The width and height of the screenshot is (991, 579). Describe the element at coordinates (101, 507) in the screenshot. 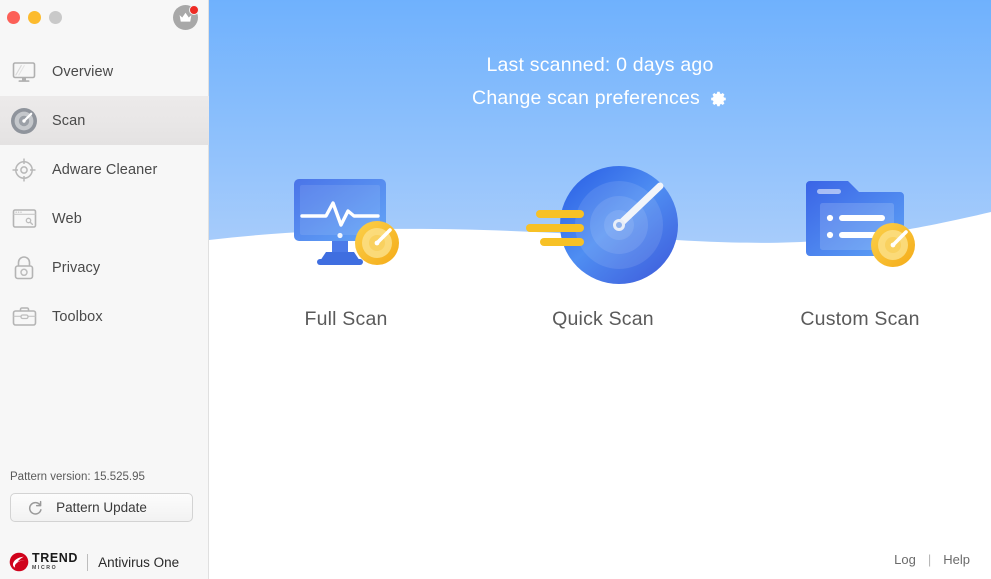

I see `pattern-update-button: Pattern Update` at that location.